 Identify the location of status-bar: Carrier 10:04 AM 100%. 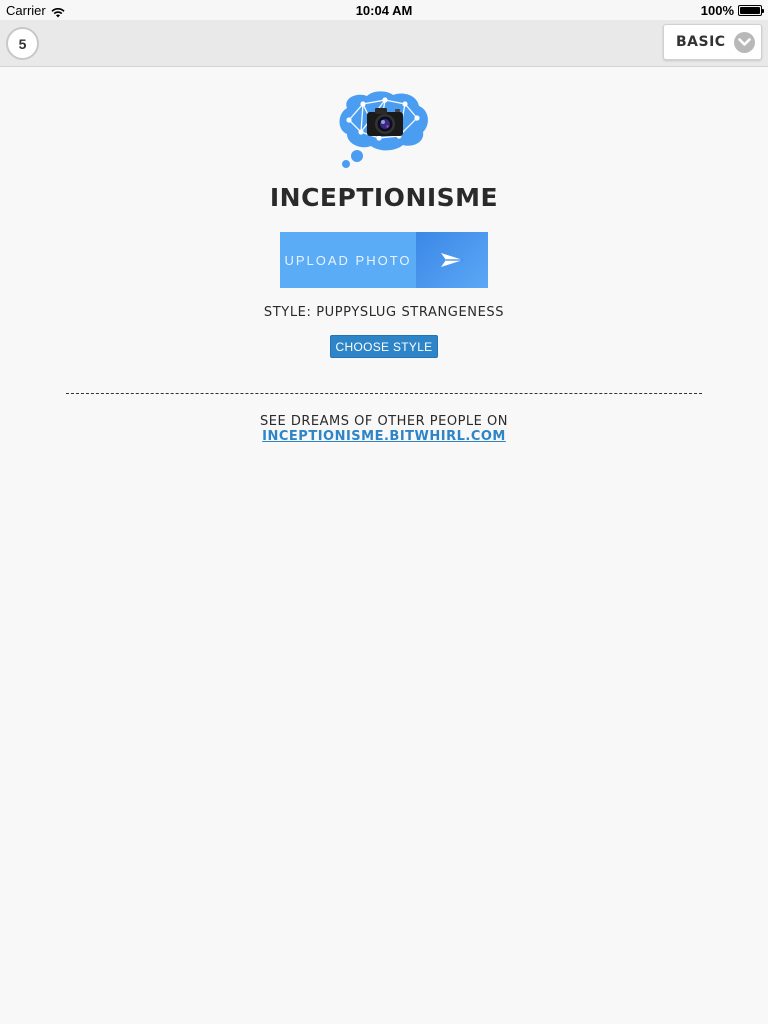
(384, 10).